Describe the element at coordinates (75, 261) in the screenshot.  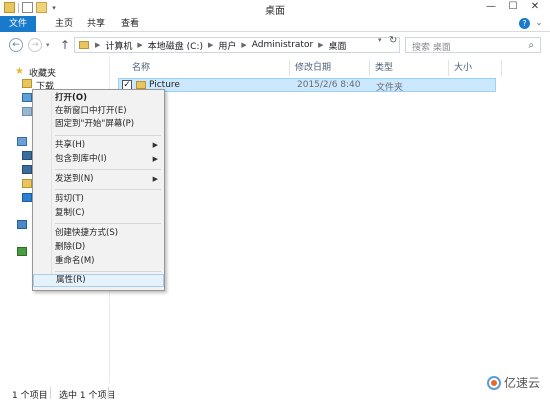
I see `menu-item-label: 重命名(M)` at that location.